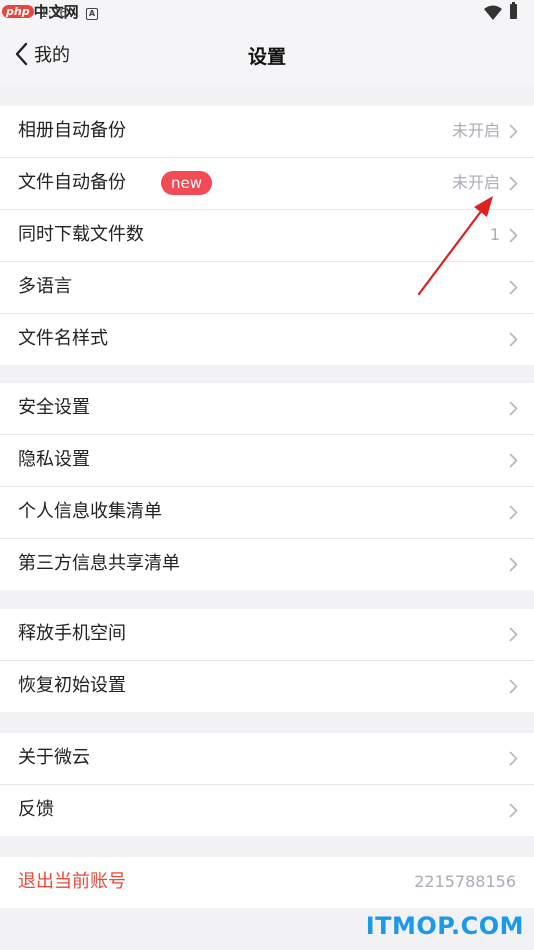  Describe the element at coordinates (90, 511) in the screenshot. I see `setting-label: 个人信息收集清单` at that location.